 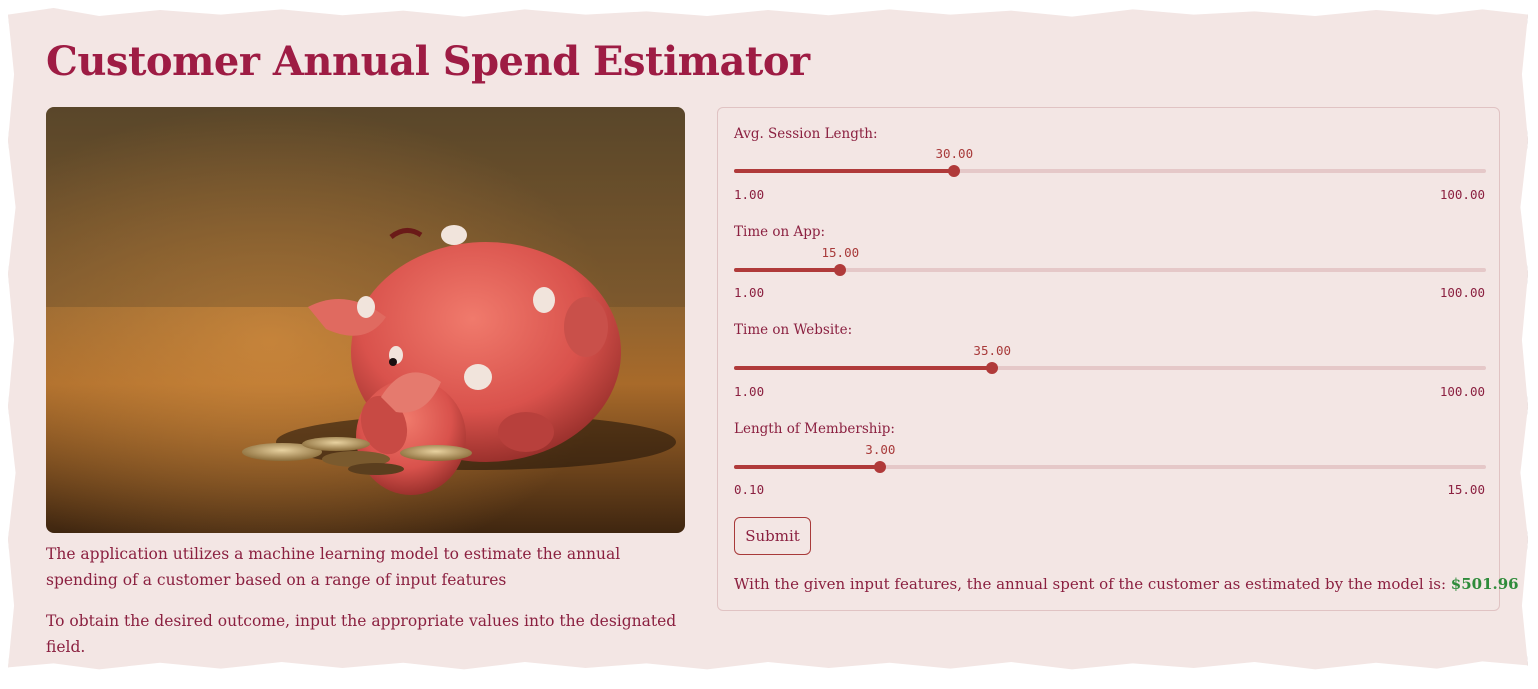 I want to click on avg-session-length-max: 100.00, so click(x=1462, y=194).